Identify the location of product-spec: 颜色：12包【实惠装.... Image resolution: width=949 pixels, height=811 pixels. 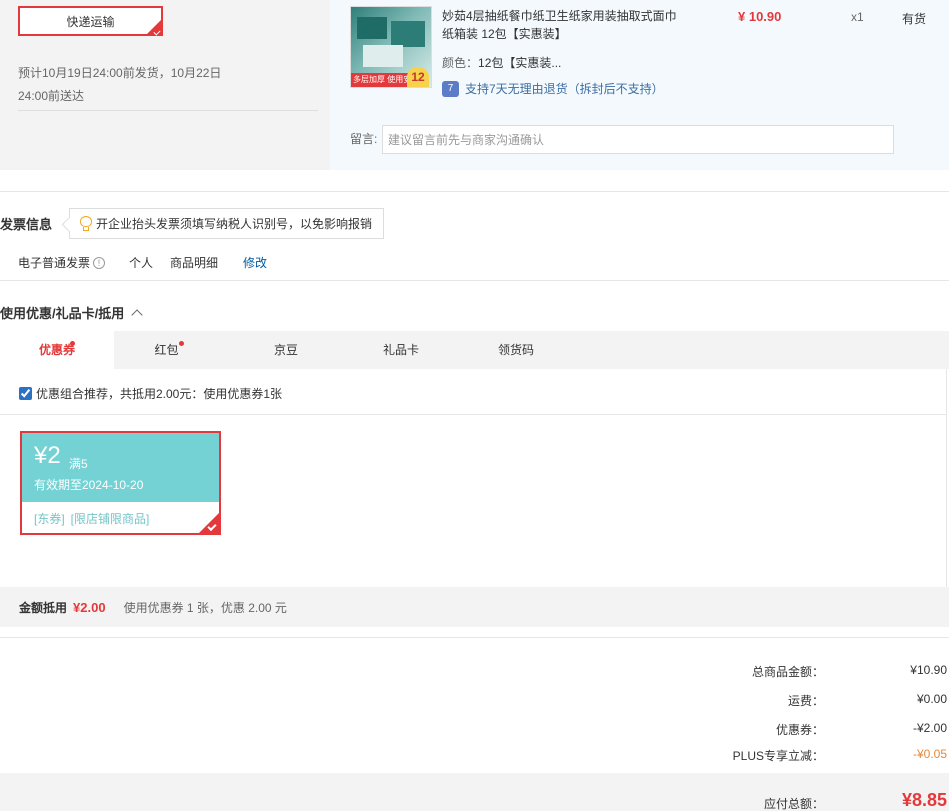
(501, 62).